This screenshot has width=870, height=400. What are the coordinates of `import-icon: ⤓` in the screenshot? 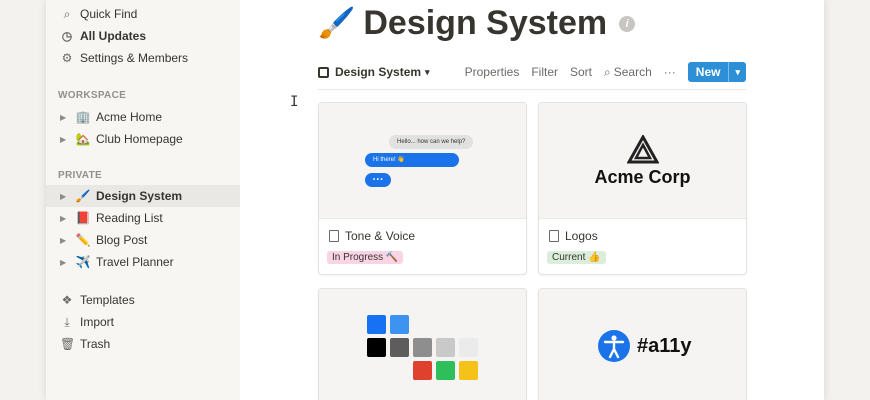 It's located at (67, 321).